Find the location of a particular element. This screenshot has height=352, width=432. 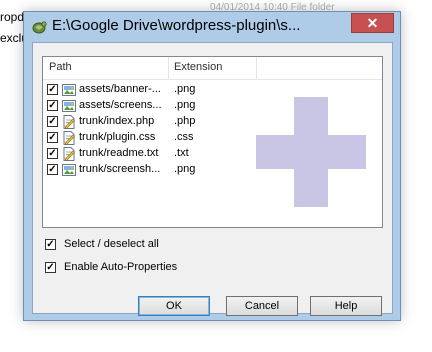

row-path: trunk/plugin.css is located at coordinates (117, 137).